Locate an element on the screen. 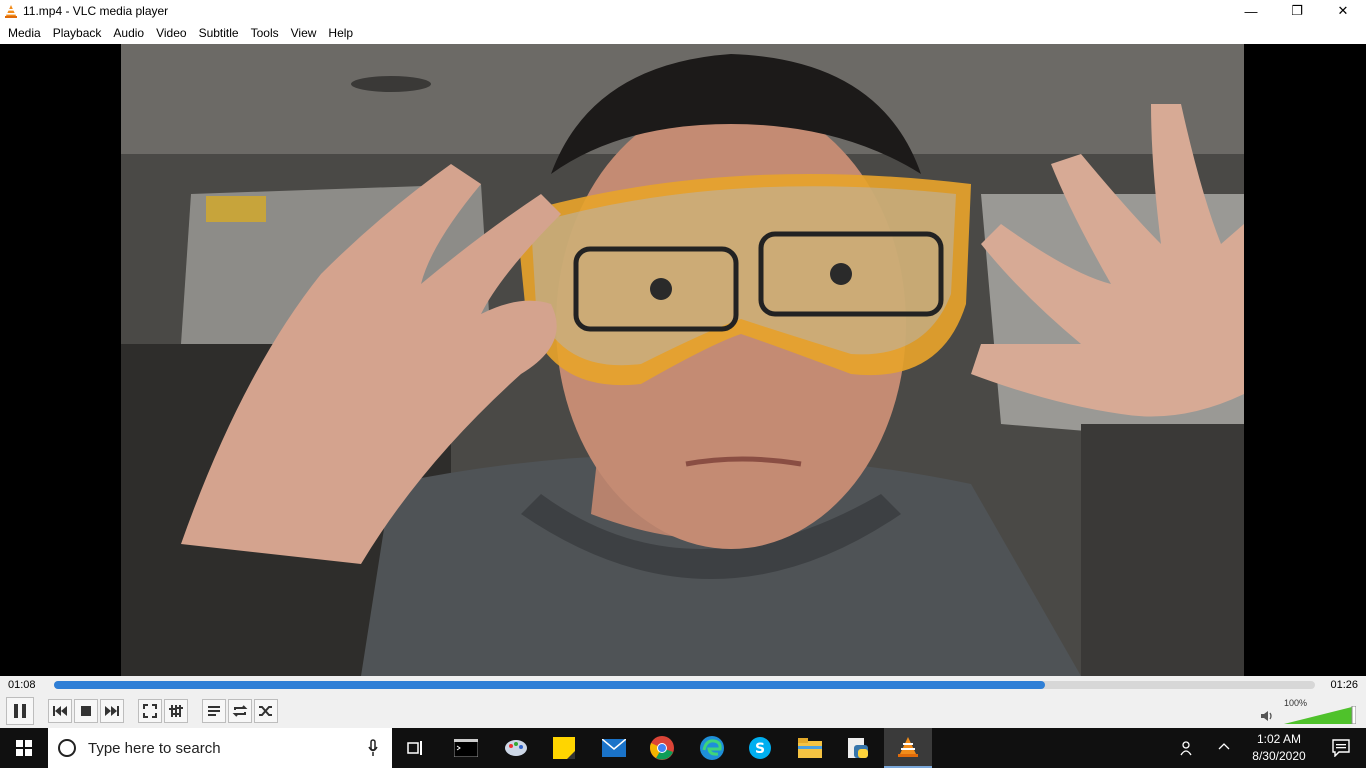 The width and height of the screenshot is (1366, 768). taskbar-file-explorer is located at coordinates (810, 748).